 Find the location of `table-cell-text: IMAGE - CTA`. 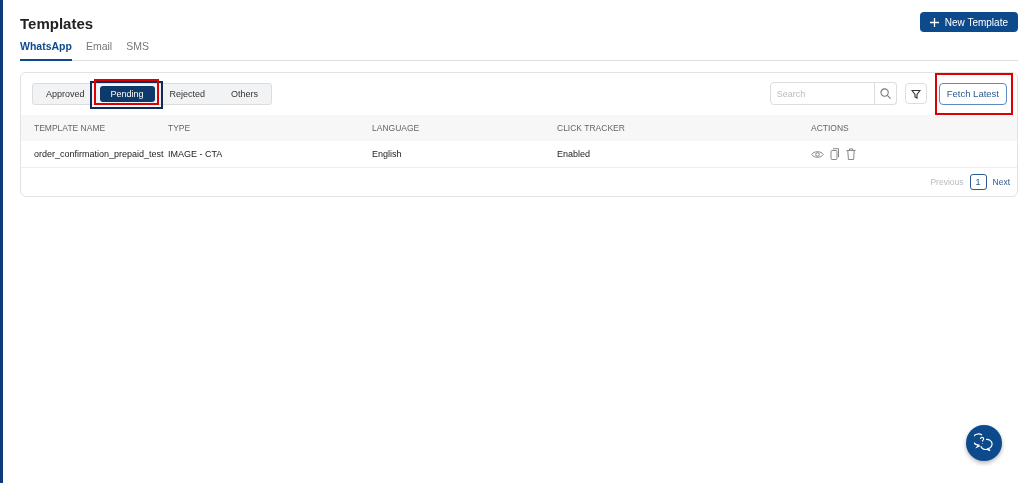

table-cell-text: IMAGE - CTA is located at coordinates (196, 154).